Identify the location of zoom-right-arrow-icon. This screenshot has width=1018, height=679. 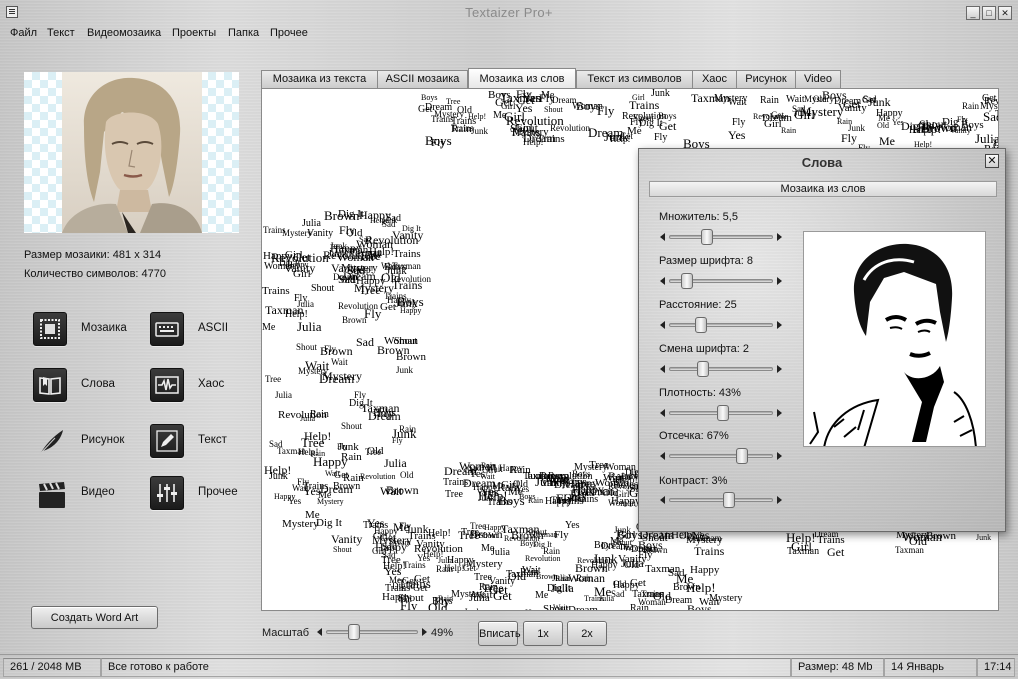
(424, 632).